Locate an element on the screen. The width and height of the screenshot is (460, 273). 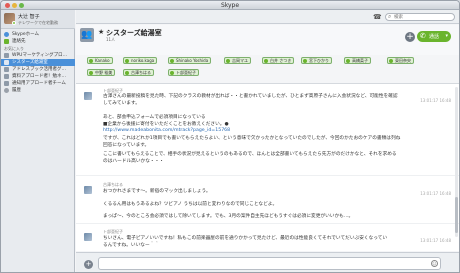
participant-count: 11人 is located at coordinates (111, 39).